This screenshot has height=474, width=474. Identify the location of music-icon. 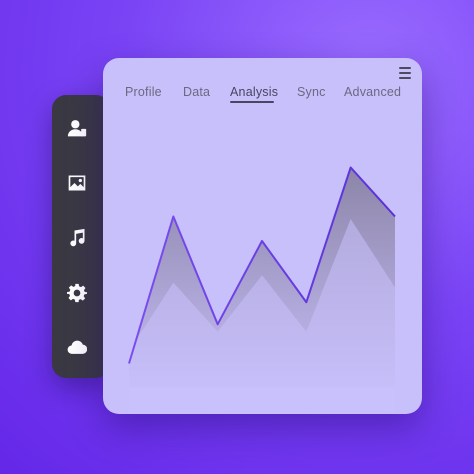
(77, 237).